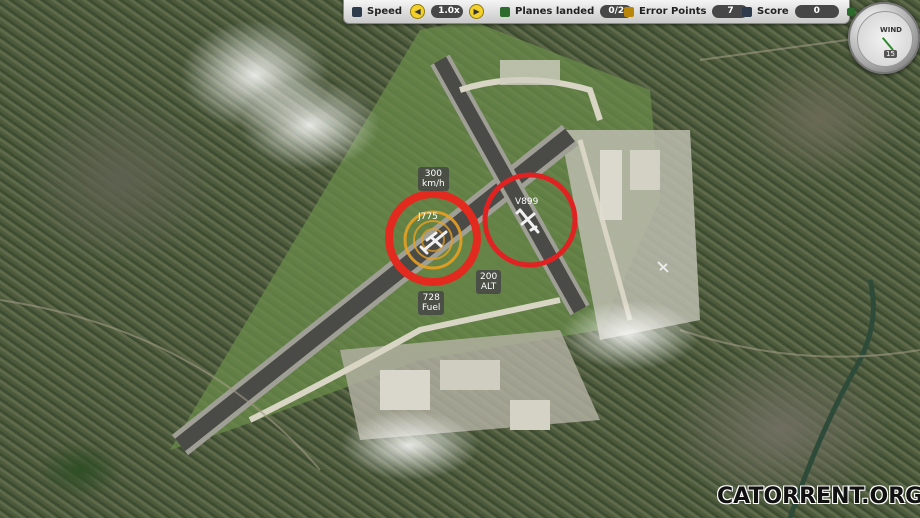 Image resolution: width=920 pixels, height=518 pixels. What do you see at coordinates (385, 11) in the screenshot?
I see `speed-label: Speed` at bounding box center [385, 11].